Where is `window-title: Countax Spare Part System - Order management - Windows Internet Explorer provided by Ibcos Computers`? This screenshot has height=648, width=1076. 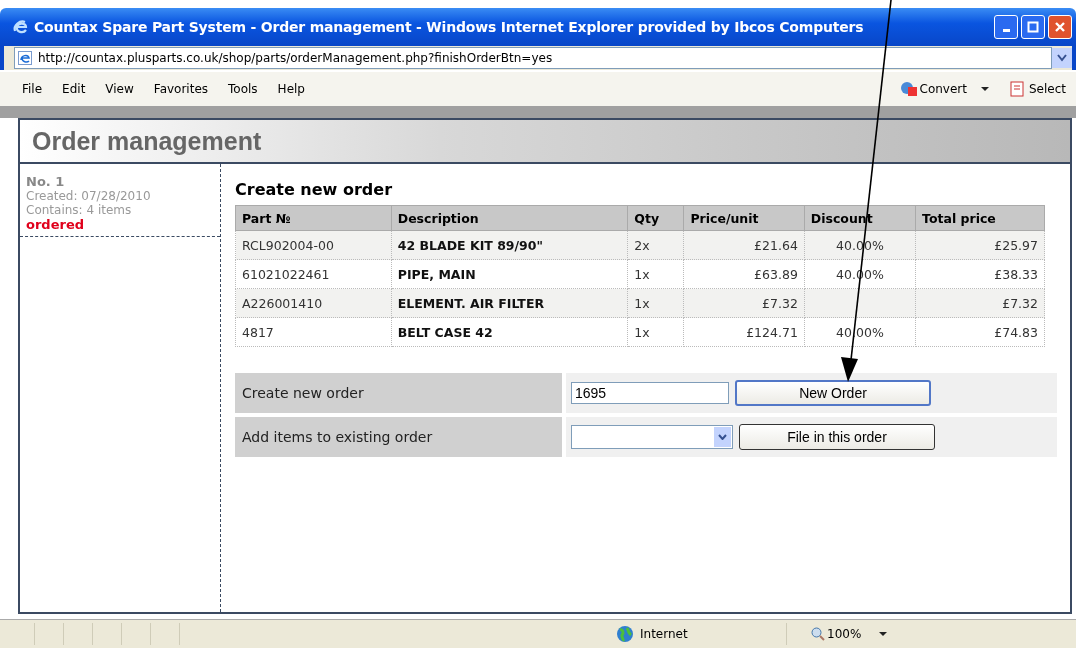 window-title: Countax Spare Part System - Order management - Windows Internet Explorer provided by Ibcos Computers is located at coordinates (449, 27).